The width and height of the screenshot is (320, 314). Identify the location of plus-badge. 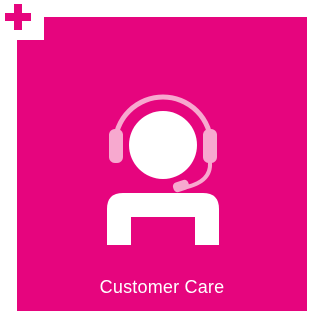
(22, 20).